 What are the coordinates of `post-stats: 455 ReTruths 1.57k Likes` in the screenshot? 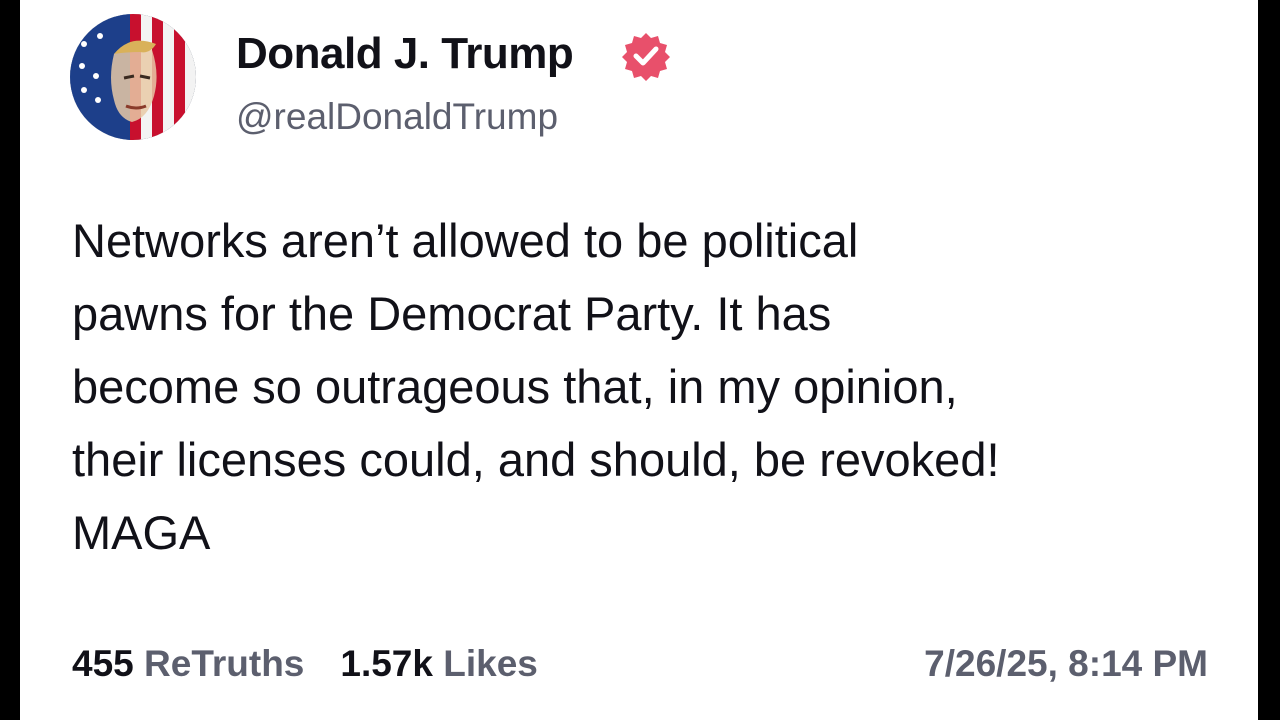 It's located at (323, 664).